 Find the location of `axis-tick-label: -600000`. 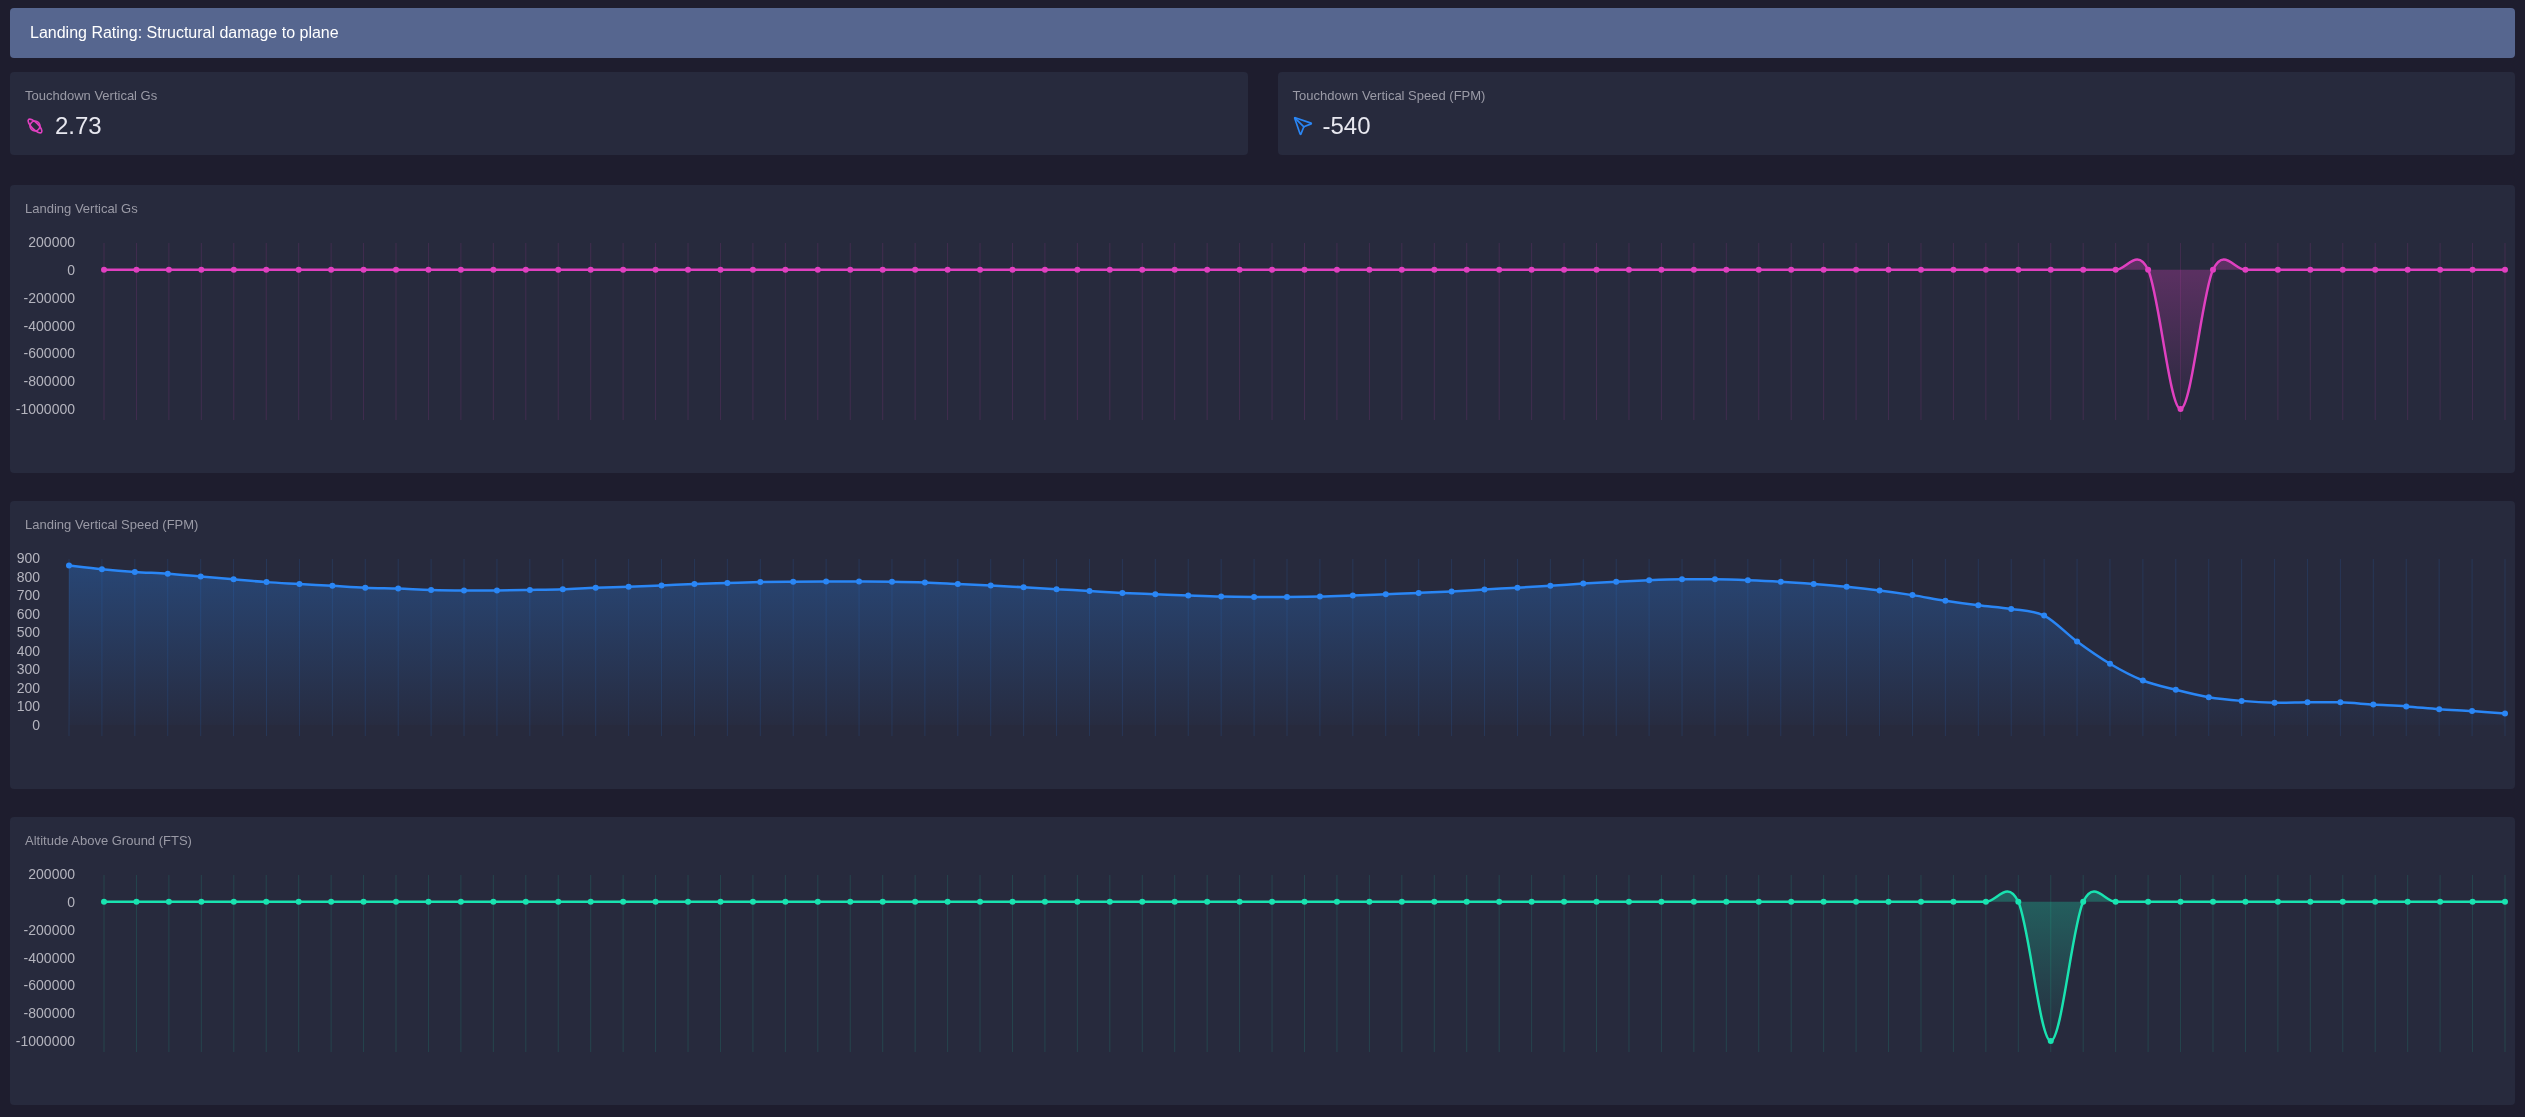

axis-tick-label: -600000 is located at coordinates (49, 353).